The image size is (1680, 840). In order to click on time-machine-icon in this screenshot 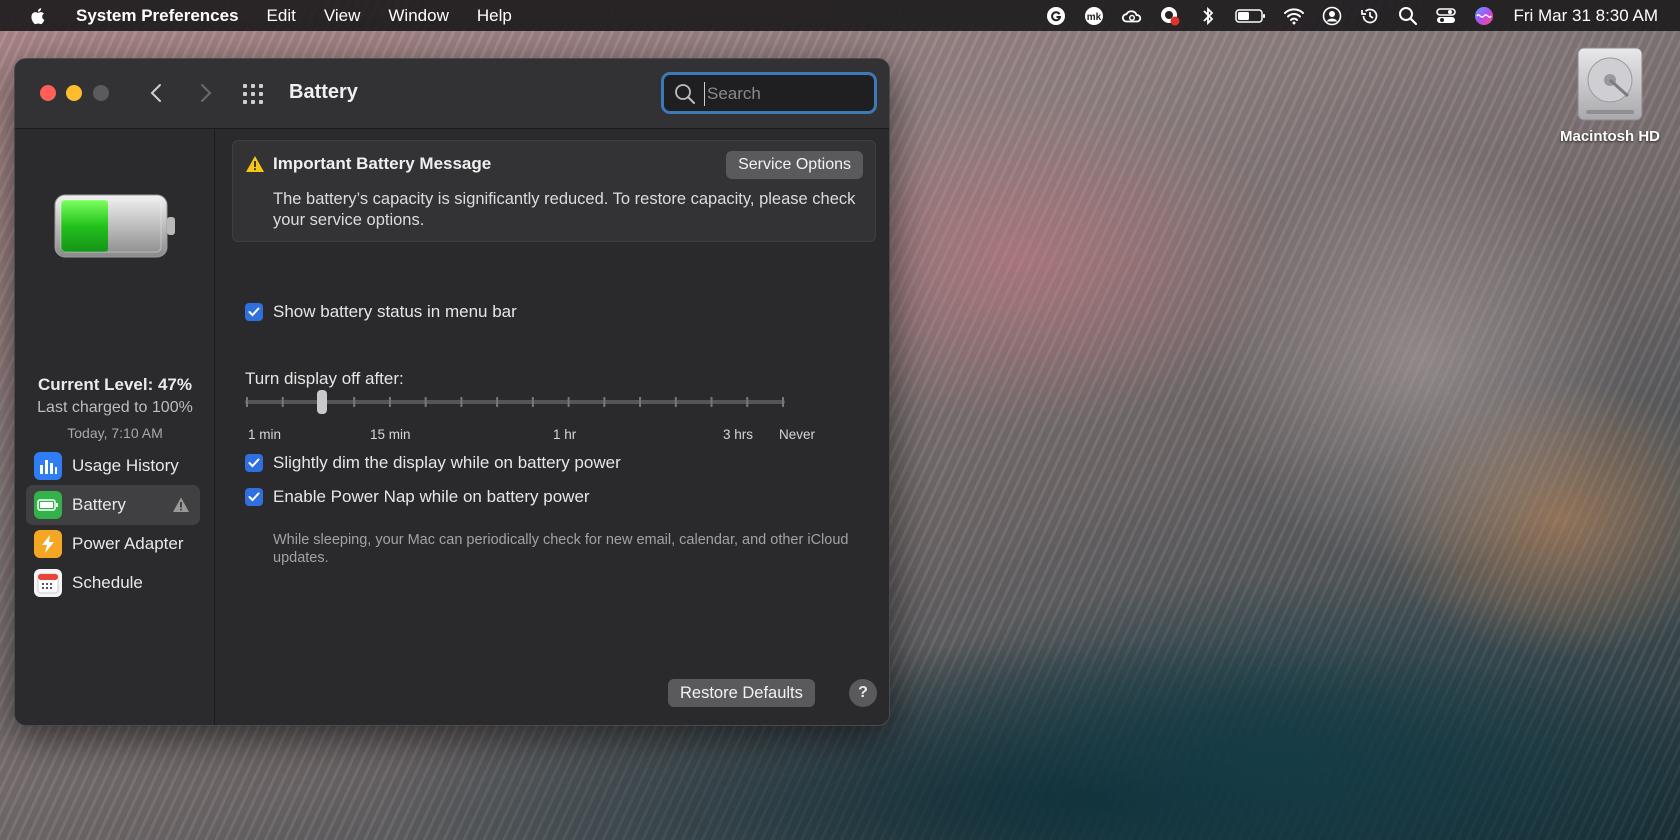, I will do `click(1370, 16)`.